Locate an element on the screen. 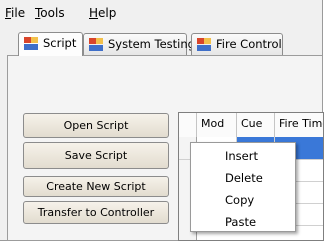 Image resolution: width=324 pixels, height=241 pixels. script-tab-icon is located at coordinates (31, 43).